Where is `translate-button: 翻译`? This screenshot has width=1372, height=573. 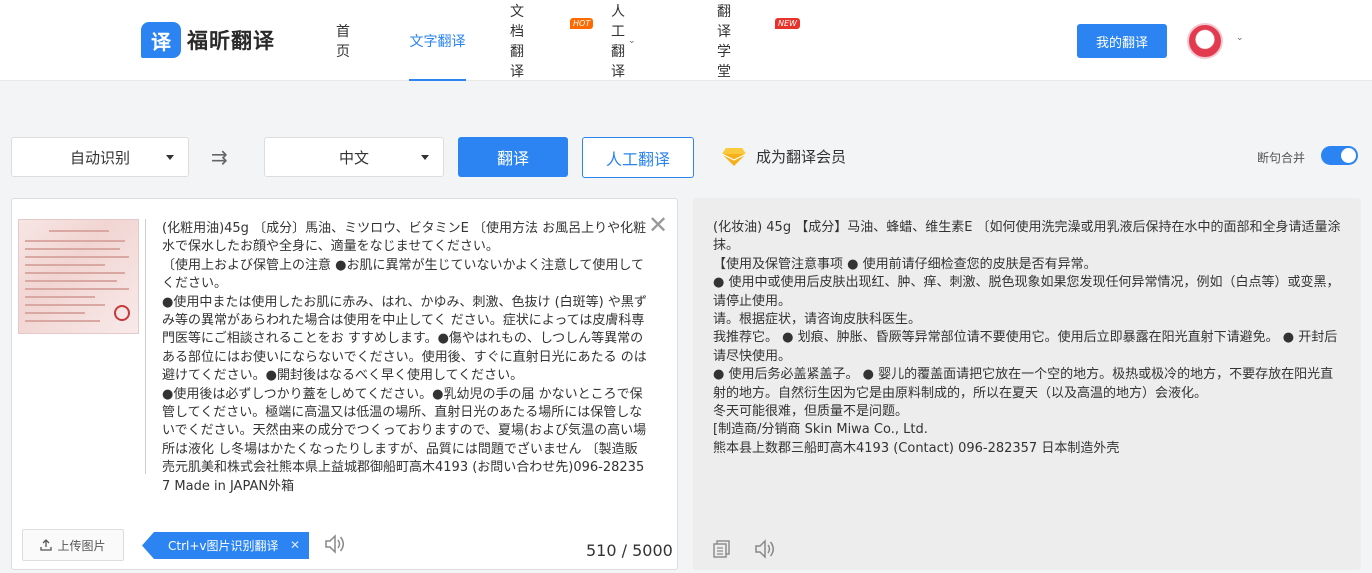 translate-button: 翻译 is located at coordinates (513, 157).